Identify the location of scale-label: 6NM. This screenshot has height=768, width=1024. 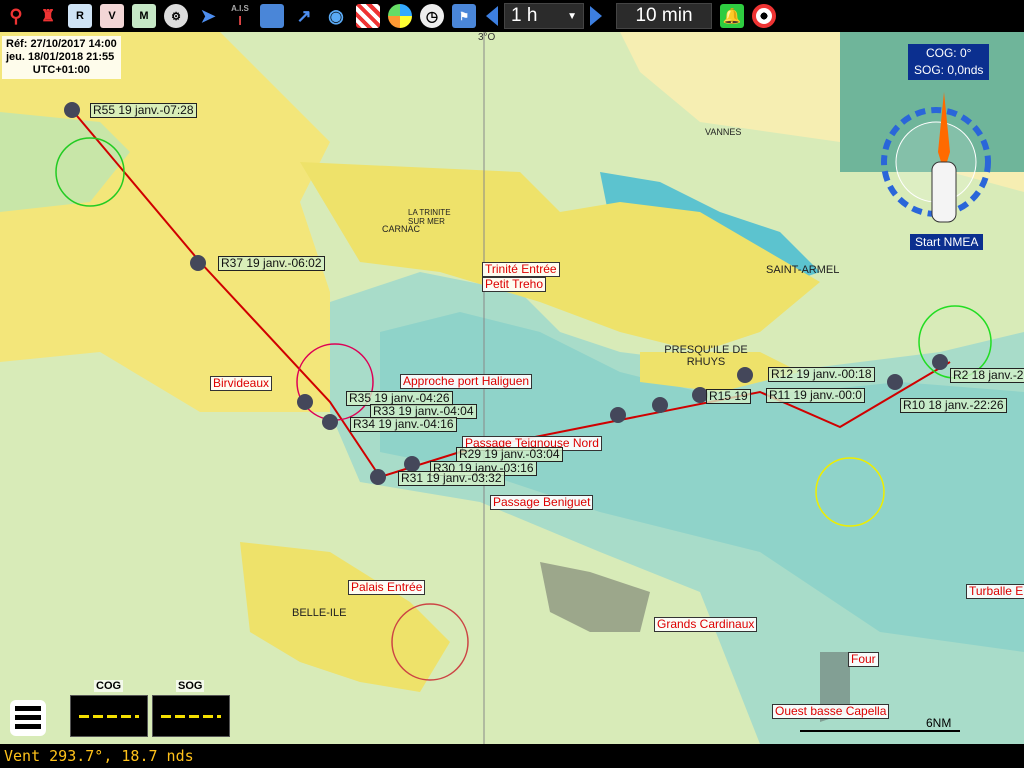
(939, 723).